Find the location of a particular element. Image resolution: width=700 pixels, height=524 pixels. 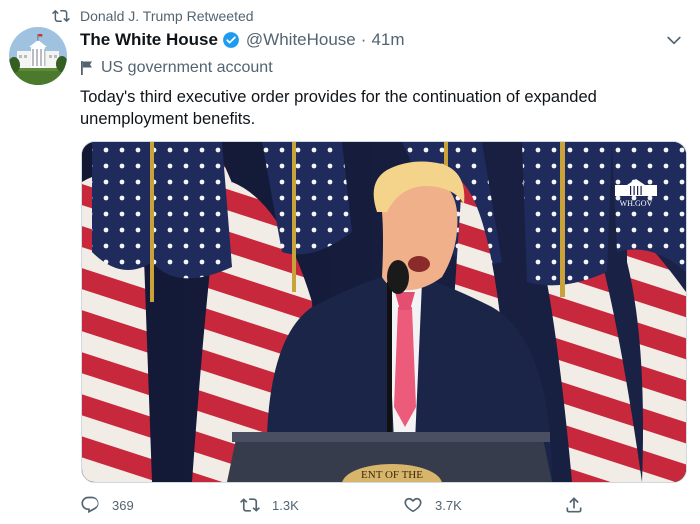

tweet-timestamp: 41m is located at coordinates (387, 40).